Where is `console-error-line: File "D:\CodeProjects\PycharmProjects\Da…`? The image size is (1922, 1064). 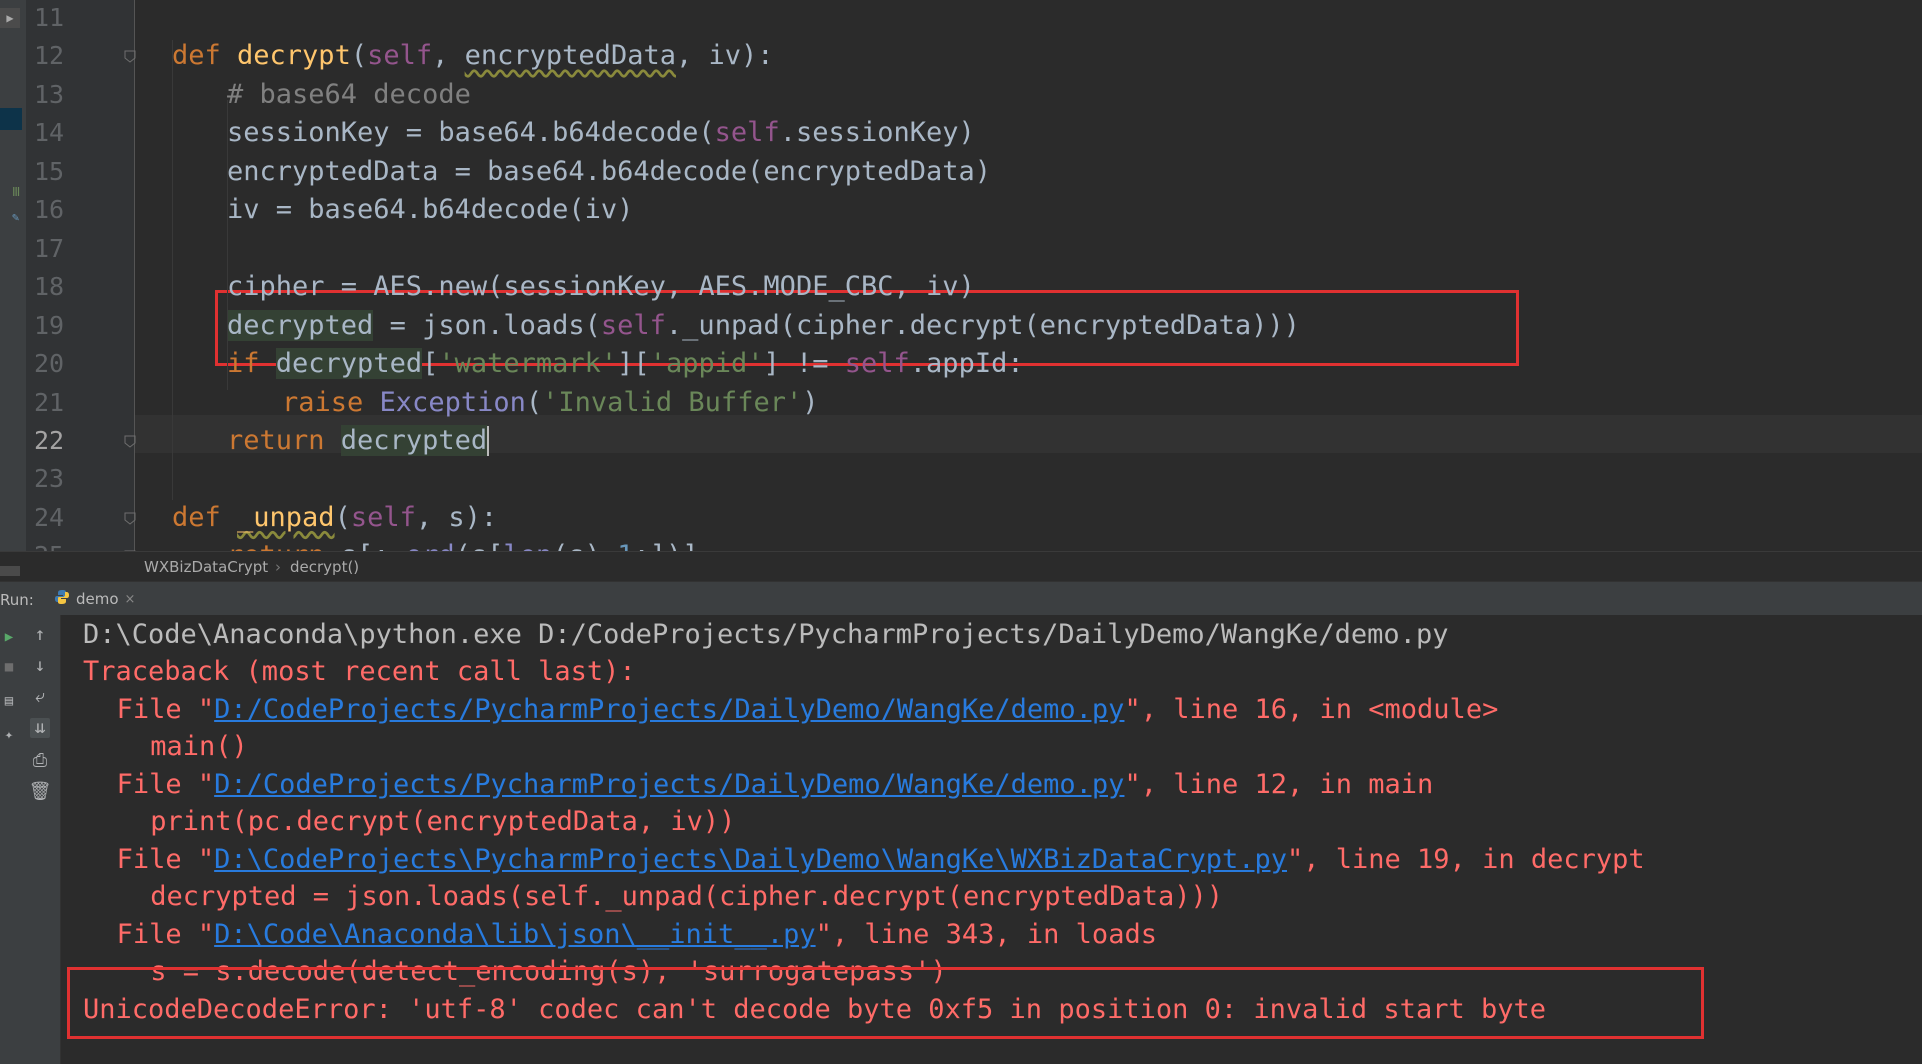
console-error-line: File "D:\CodeProjects\PycharmProjects\Da… is located at coordinates (881, 860).